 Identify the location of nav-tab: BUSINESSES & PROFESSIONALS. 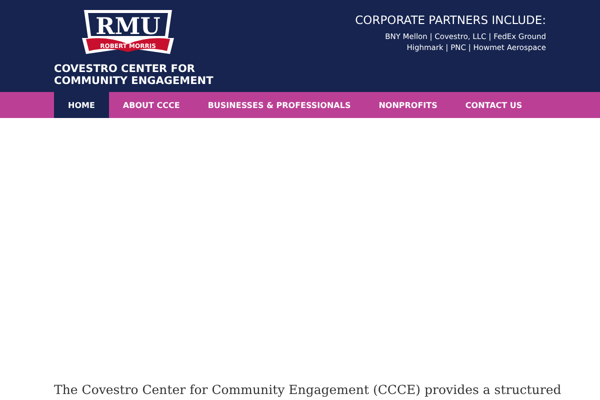
(279, 105).